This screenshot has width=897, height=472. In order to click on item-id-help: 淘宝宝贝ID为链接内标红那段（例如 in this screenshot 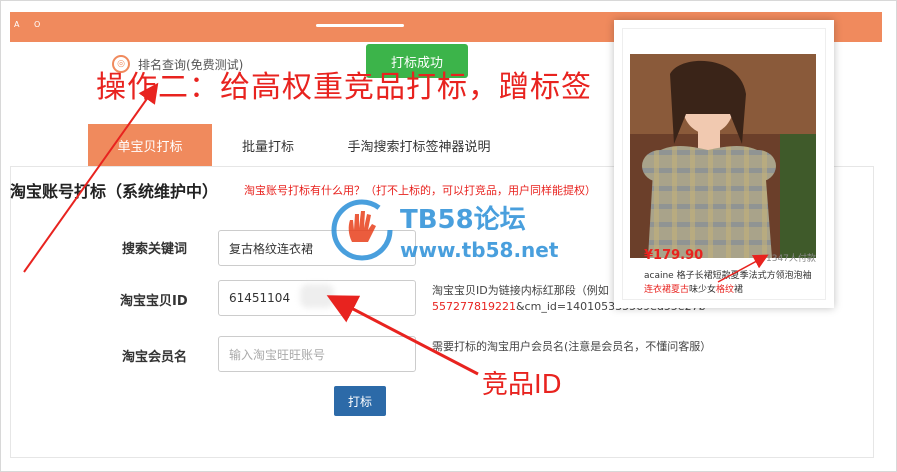, I will do `click(520, 290)`.